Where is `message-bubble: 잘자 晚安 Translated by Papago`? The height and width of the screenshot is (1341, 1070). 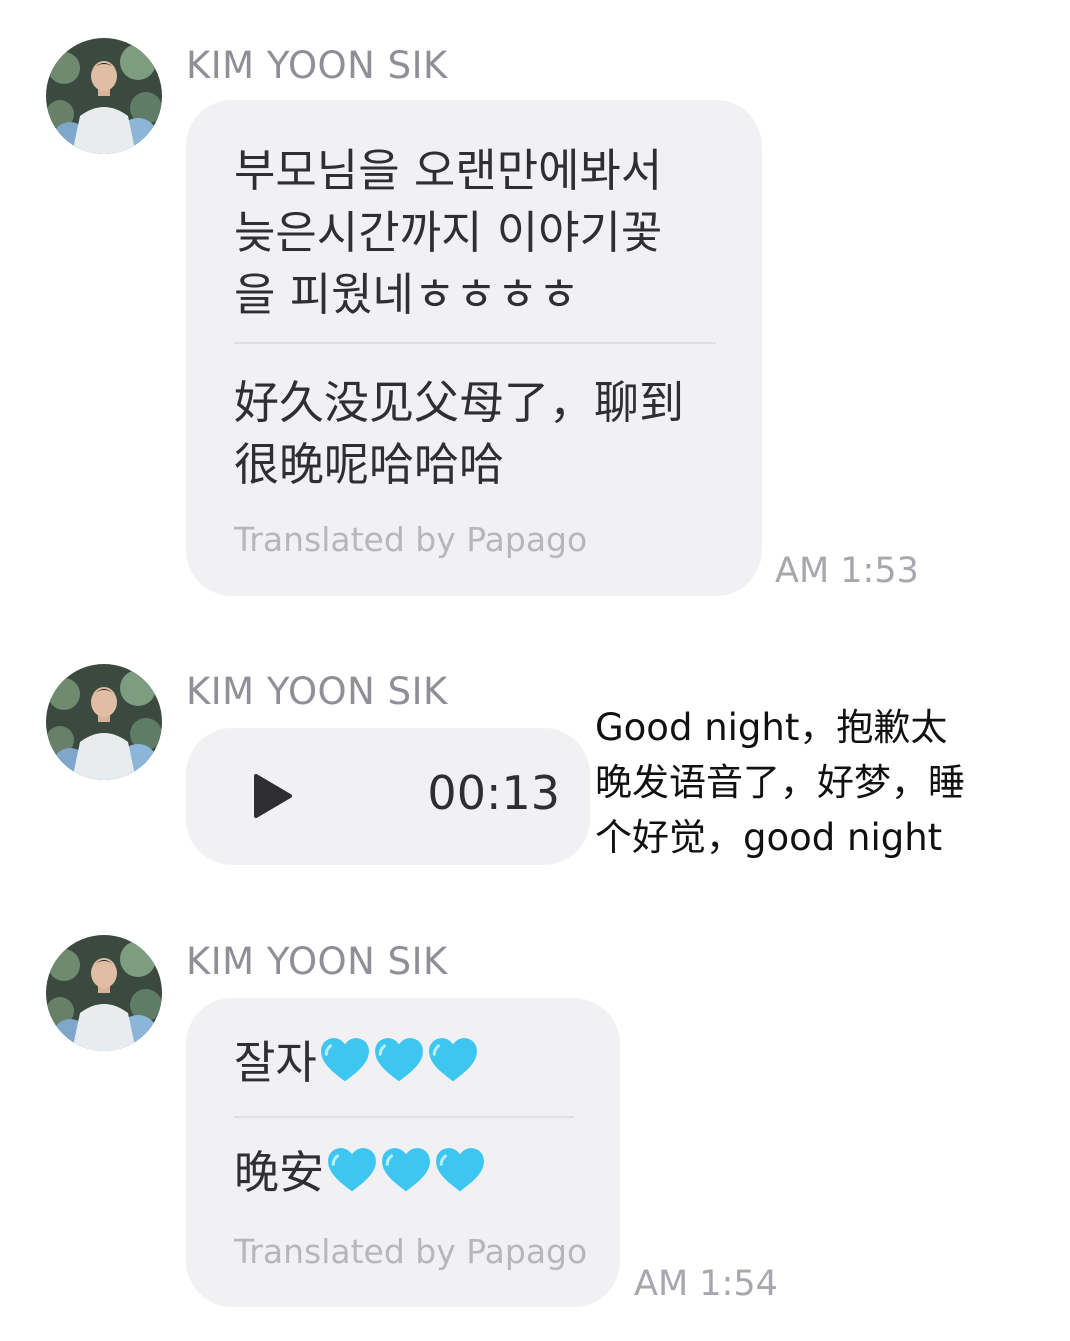
message-bubble: 잘자 晚安 Translated by Papago is located at coordinates (403, 1152).